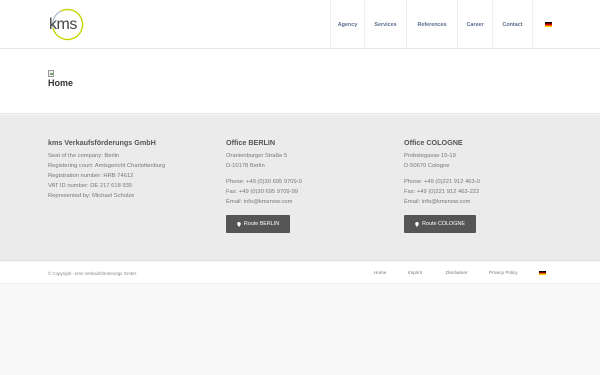  What do you see at coordinates (84, 156) in the screenshot?
I see `company-seat: Seat of the company: Berlin` at bounding box center [84, 156].